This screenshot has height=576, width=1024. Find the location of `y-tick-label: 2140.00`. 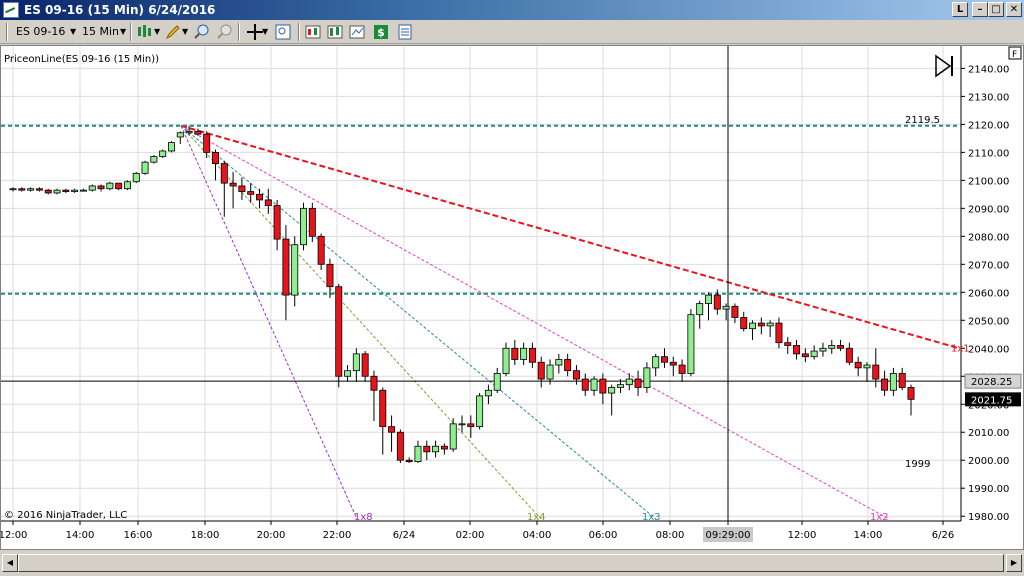

y-tick-label: 2140.00 is located at coordinates (988, 69).